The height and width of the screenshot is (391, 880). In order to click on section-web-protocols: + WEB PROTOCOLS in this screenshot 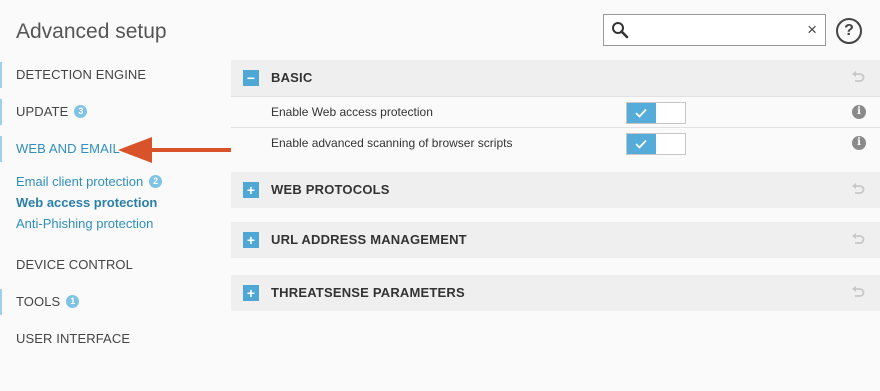, I will do `click(555, 190)`.